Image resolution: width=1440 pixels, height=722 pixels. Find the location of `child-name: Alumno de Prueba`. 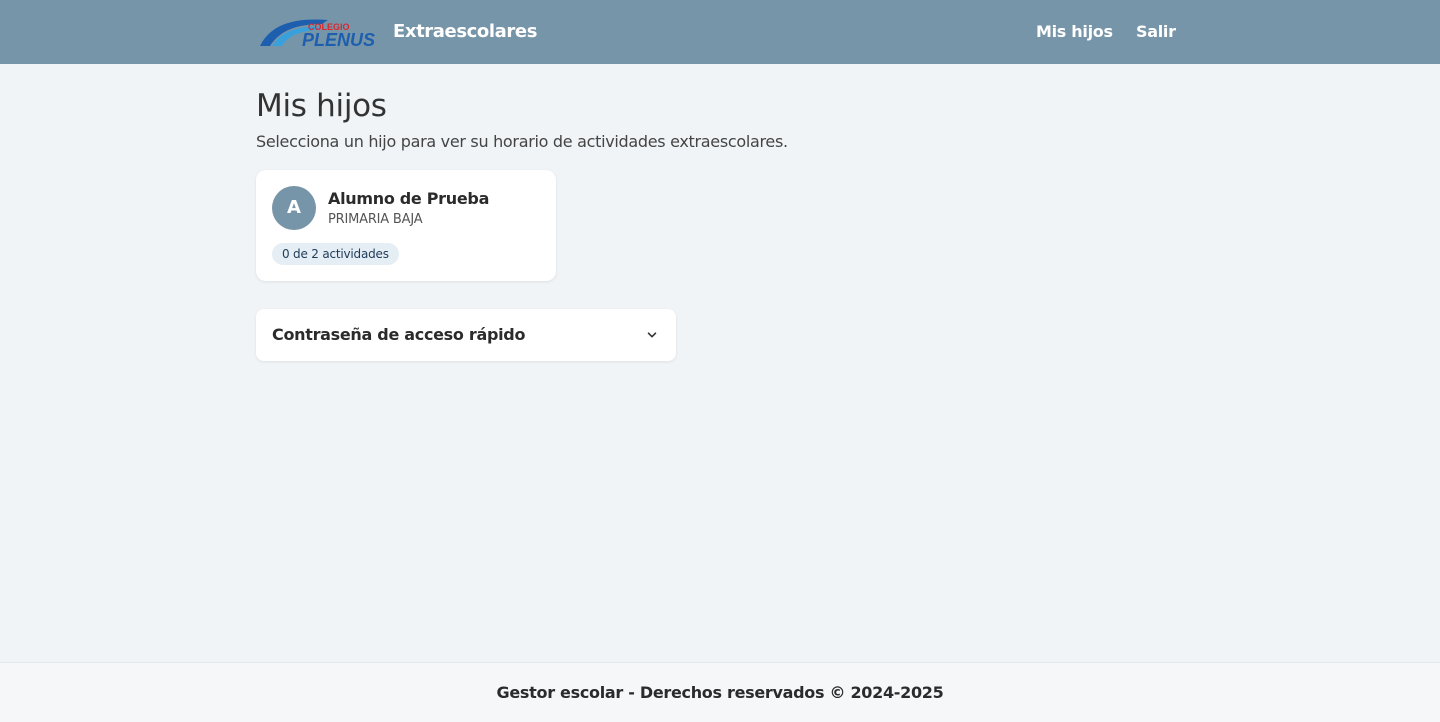

child-name: Alumno de Prueba is located at coordinates (409, 198).